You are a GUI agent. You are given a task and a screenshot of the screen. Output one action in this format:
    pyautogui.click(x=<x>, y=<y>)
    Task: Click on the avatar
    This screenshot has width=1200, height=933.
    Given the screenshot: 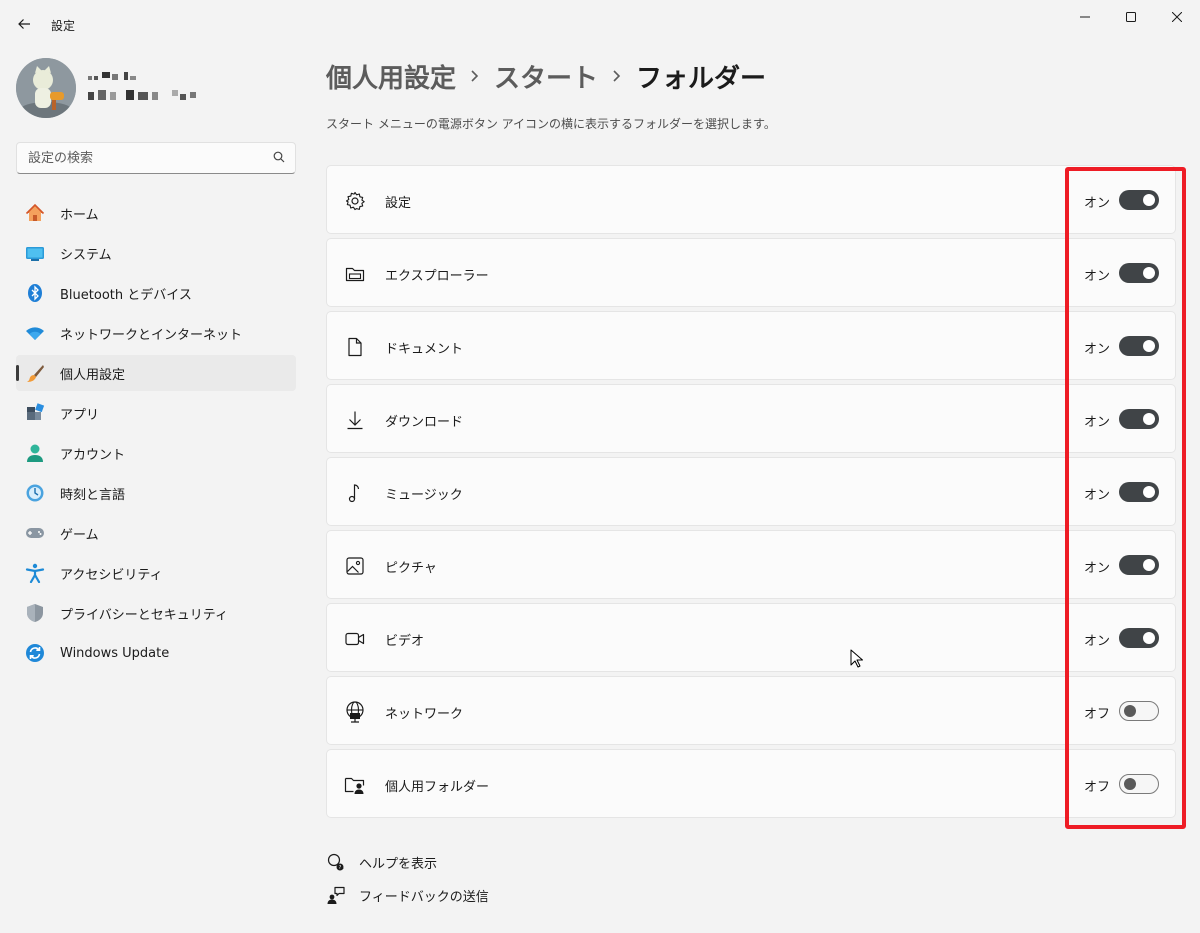 What is the action you would take?
    pyautogui.click(x=46, y=88)
    